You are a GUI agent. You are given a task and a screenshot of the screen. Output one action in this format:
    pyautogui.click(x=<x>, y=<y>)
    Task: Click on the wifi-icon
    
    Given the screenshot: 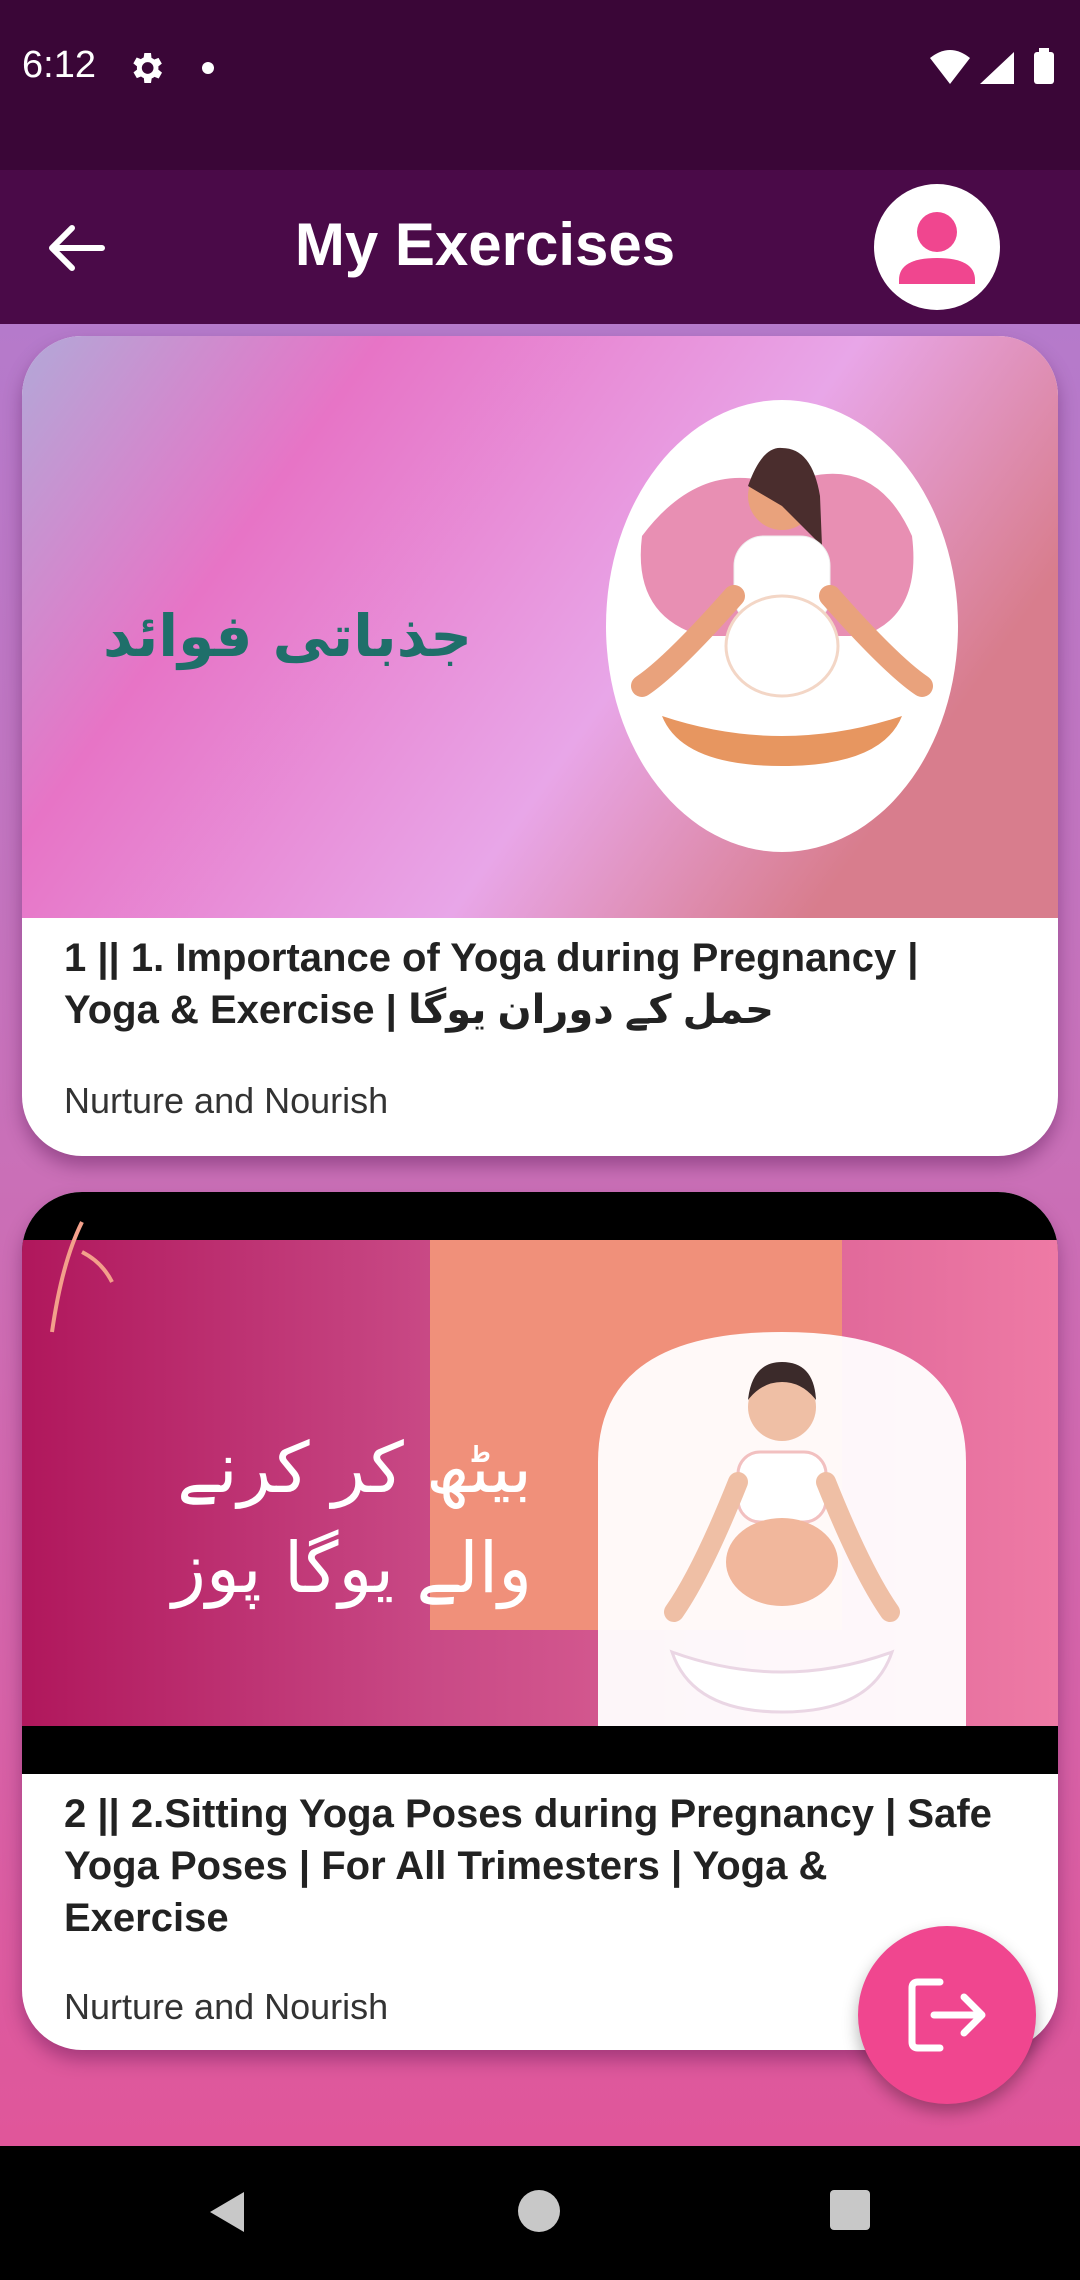 What is the action you would take?
    pyautogui.click(x=950, y=67)
    